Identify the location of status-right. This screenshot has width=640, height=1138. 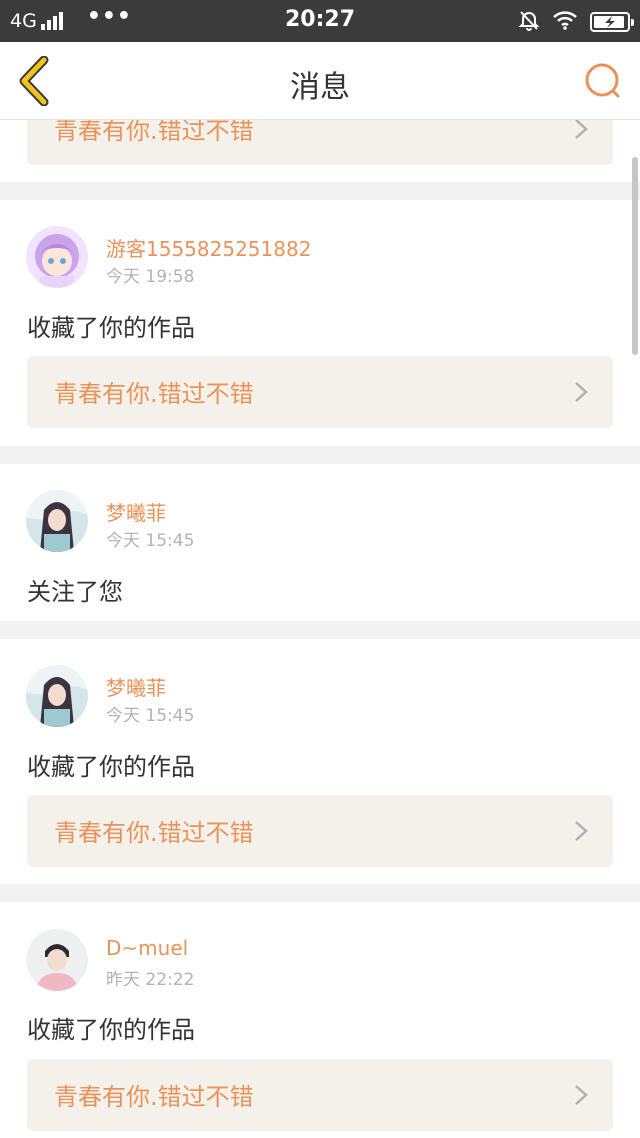
(576, 22).